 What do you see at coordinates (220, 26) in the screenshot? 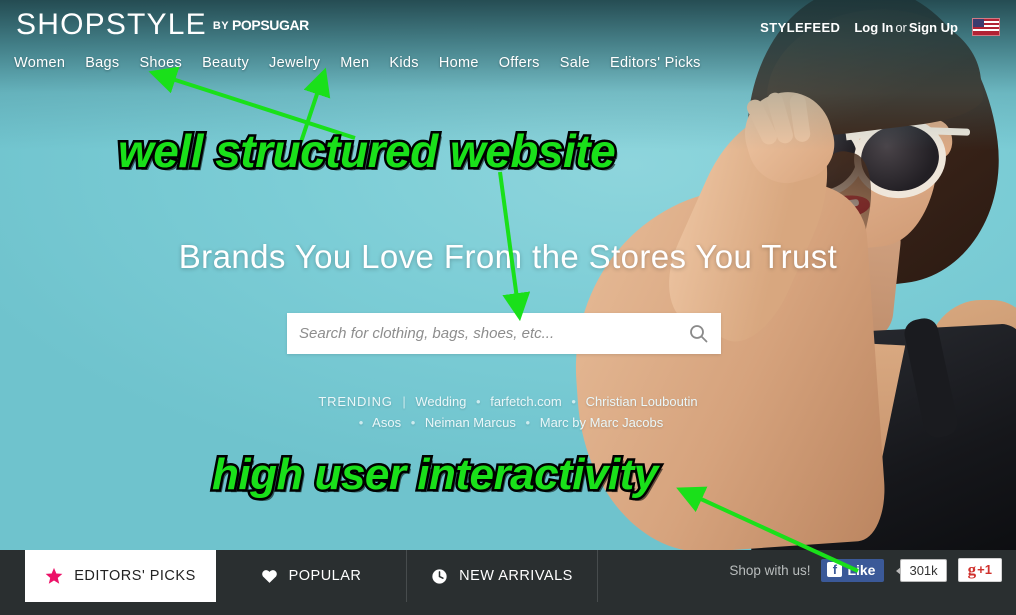
I see `logo-by-text: BY` at bounding box center [220, 26].